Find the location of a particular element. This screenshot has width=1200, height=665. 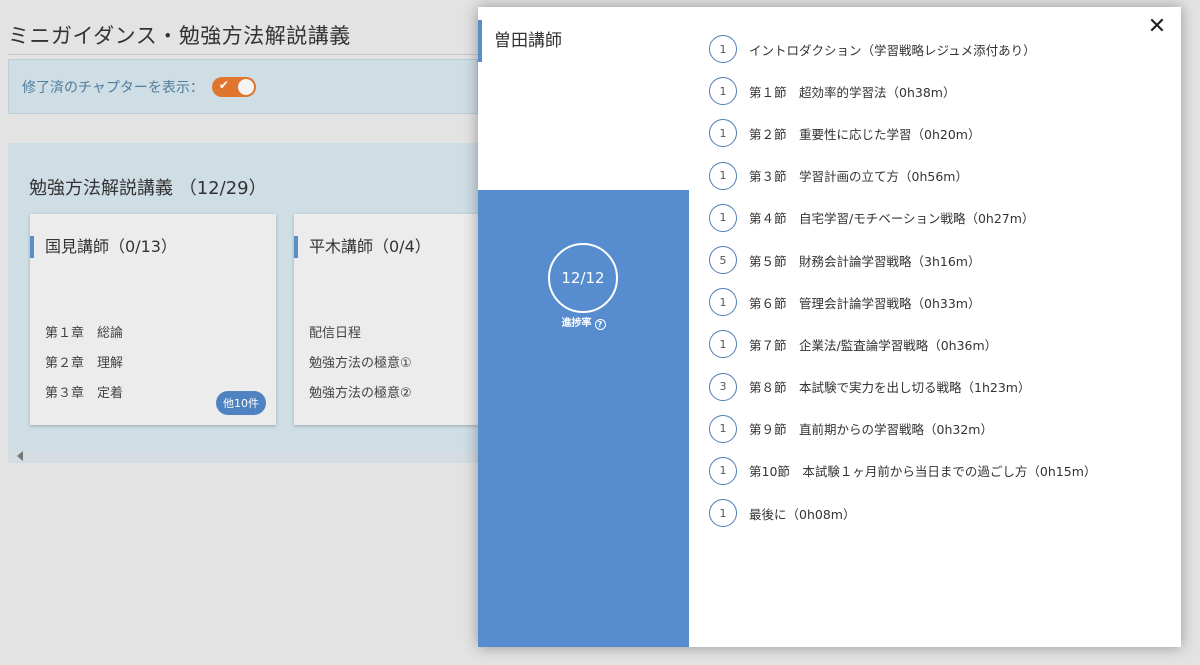

chapter-title: 第８節 本試験で実力を出し切る戦略（1h23m） is located at coordinates (890, 388).